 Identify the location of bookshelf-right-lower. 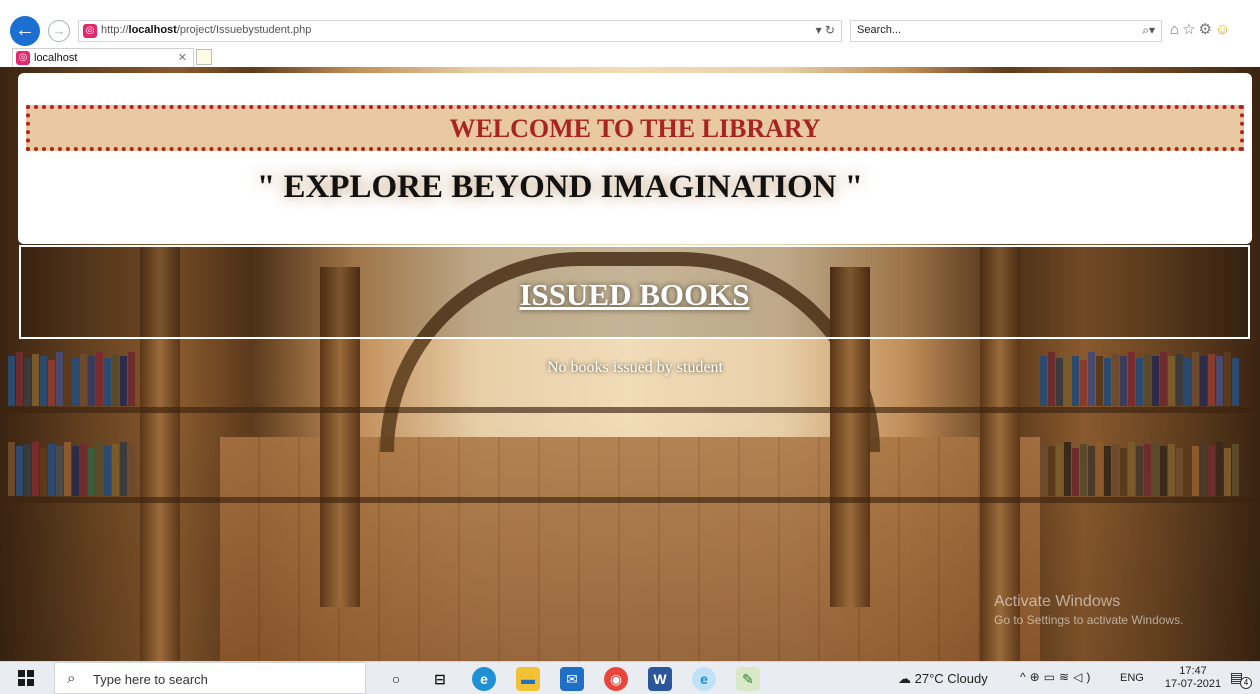
(1140, 469).